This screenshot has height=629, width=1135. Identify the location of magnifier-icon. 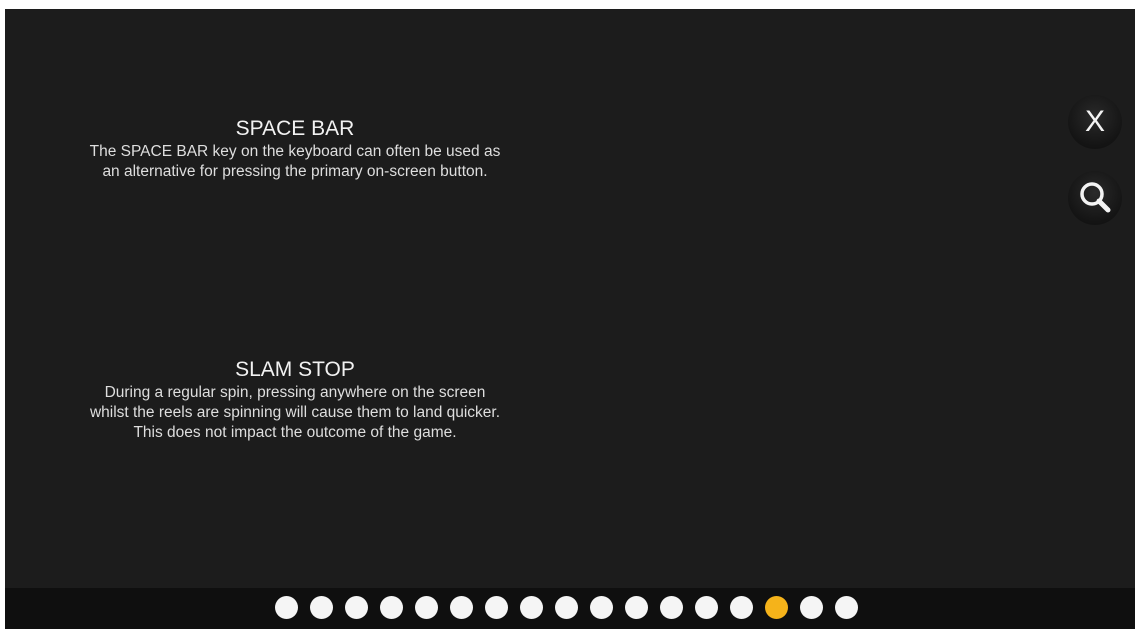
(1095, 197).